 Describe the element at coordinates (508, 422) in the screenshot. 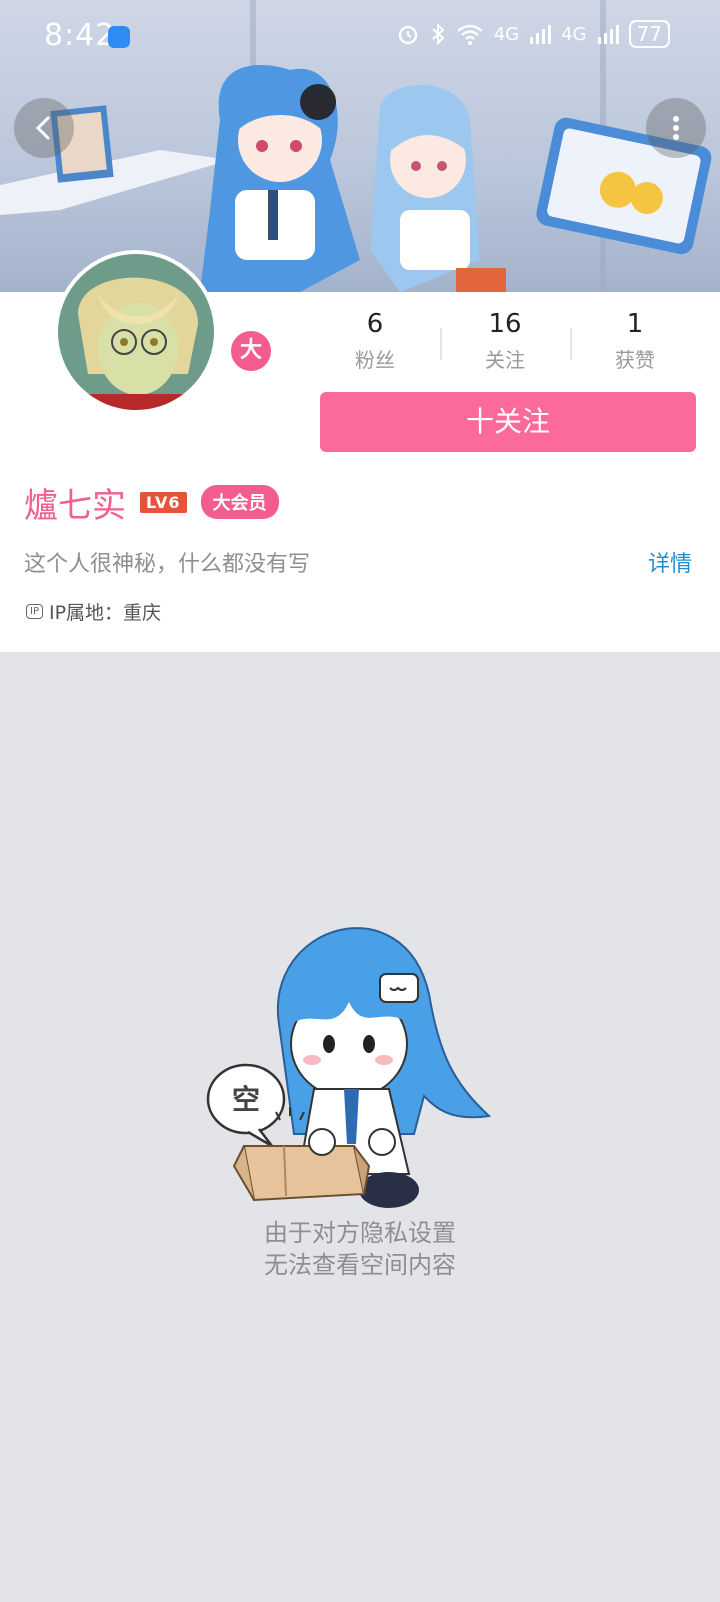

I see `follow-button: 十关注` at that location.